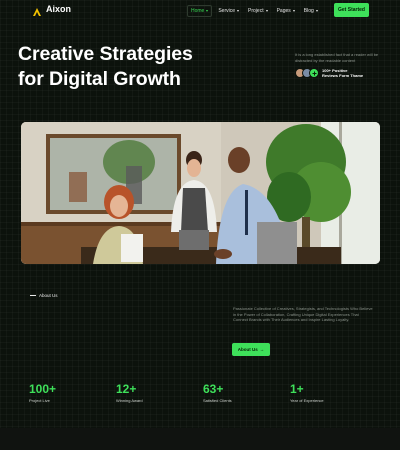  What do you see at coordinates (217, 400) in the screenshot?
I see `stat-label: Satisfied Clients` at bounding box center [217, 400].